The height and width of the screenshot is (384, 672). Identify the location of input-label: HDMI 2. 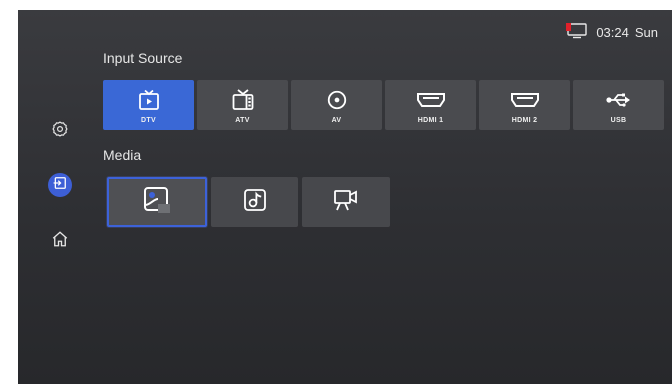
(524, 120).